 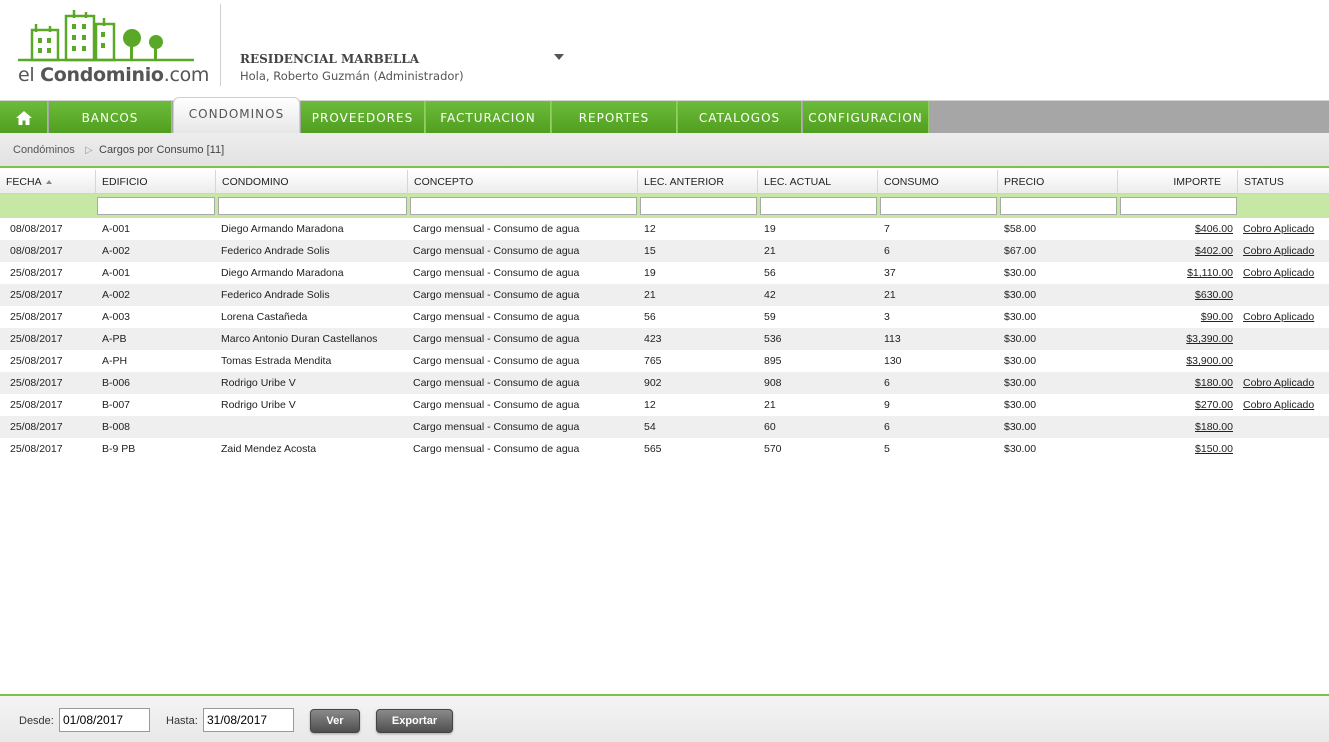 I want to click on column-header-fecha: FECHA, so click(x=48, y=182).